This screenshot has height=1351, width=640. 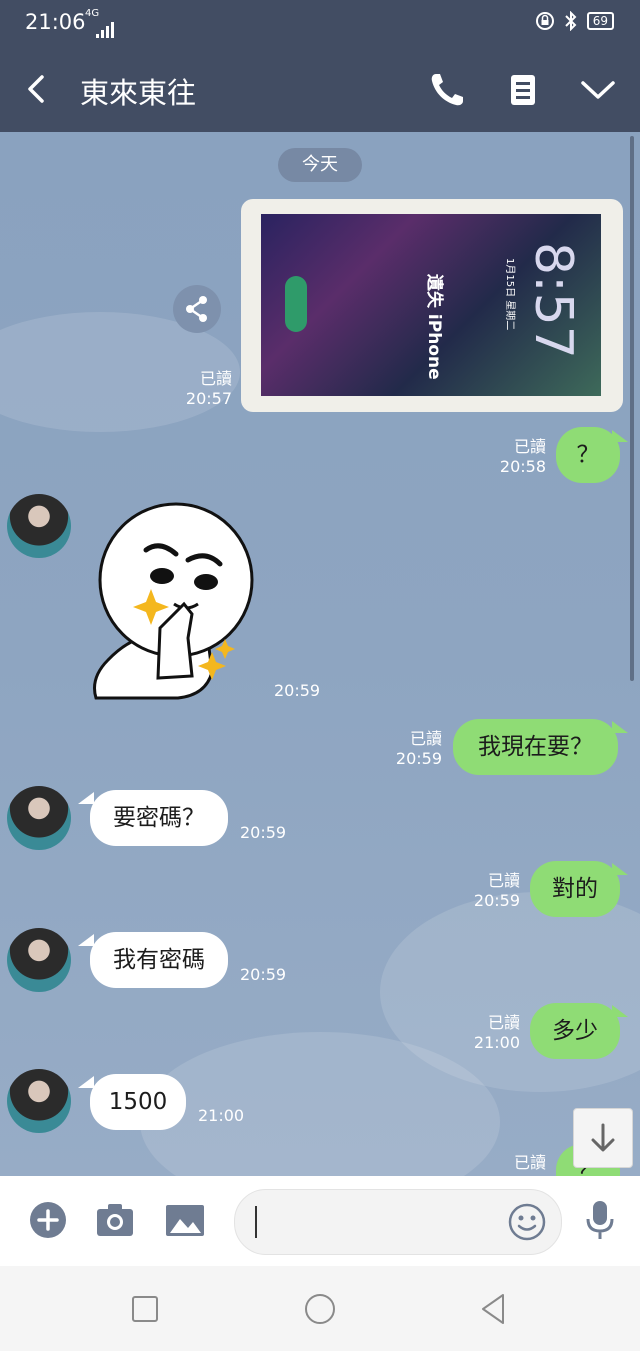 I want to click on lock-rotation-icon, so click(x=544, y=21).